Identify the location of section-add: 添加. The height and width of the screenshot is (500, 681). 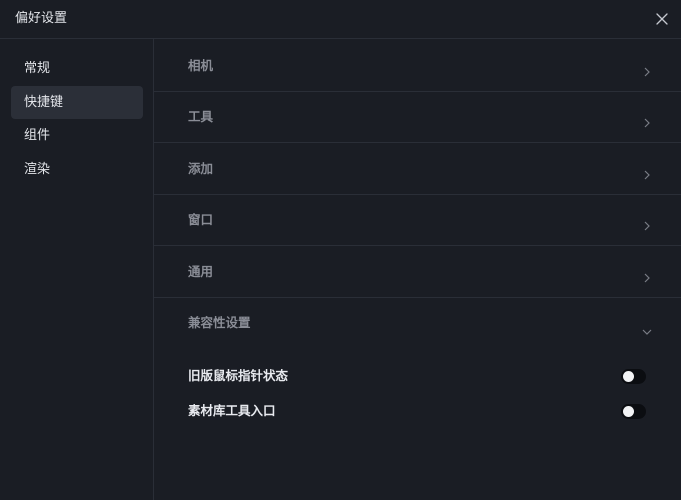
(417, 169).